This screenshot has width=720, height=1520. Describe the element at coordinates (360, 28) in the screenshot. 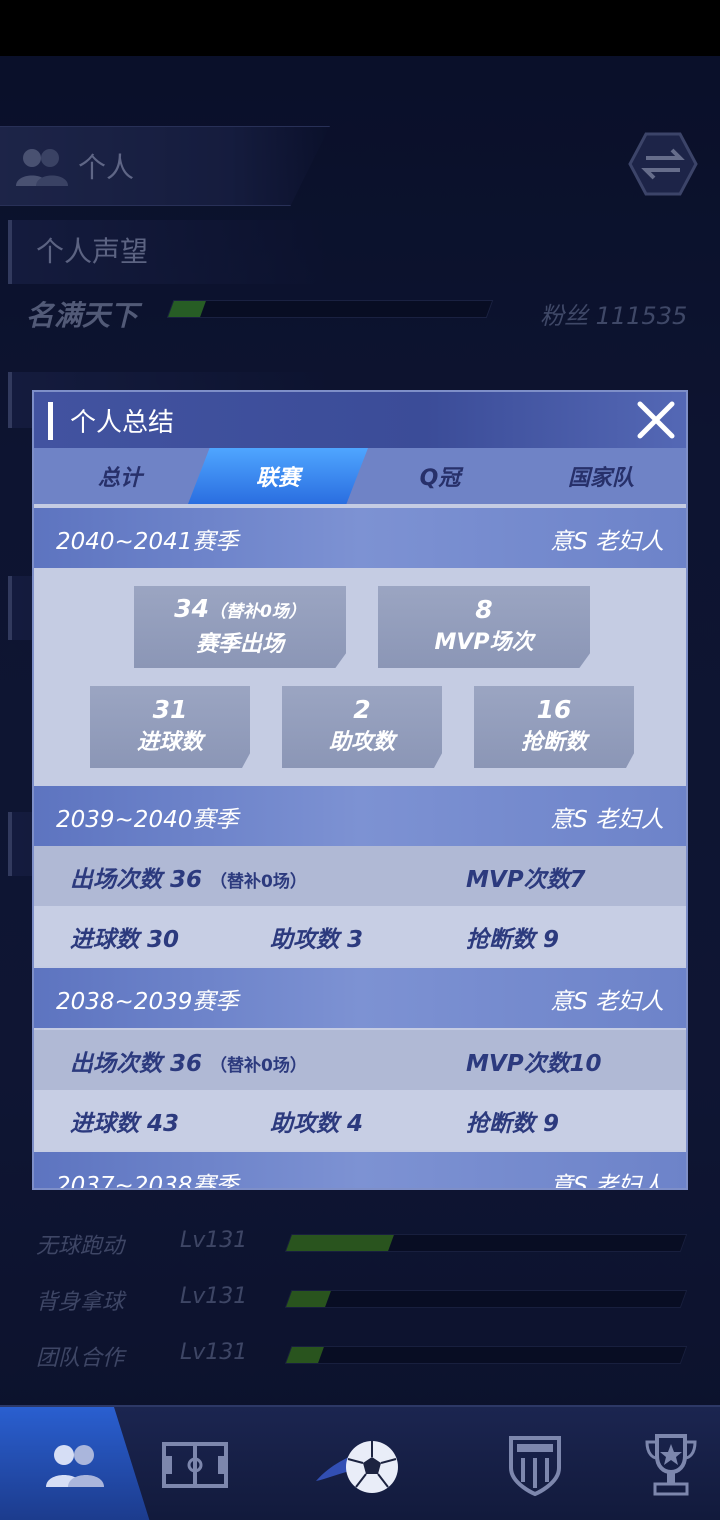

I see `status-bar` at that location.